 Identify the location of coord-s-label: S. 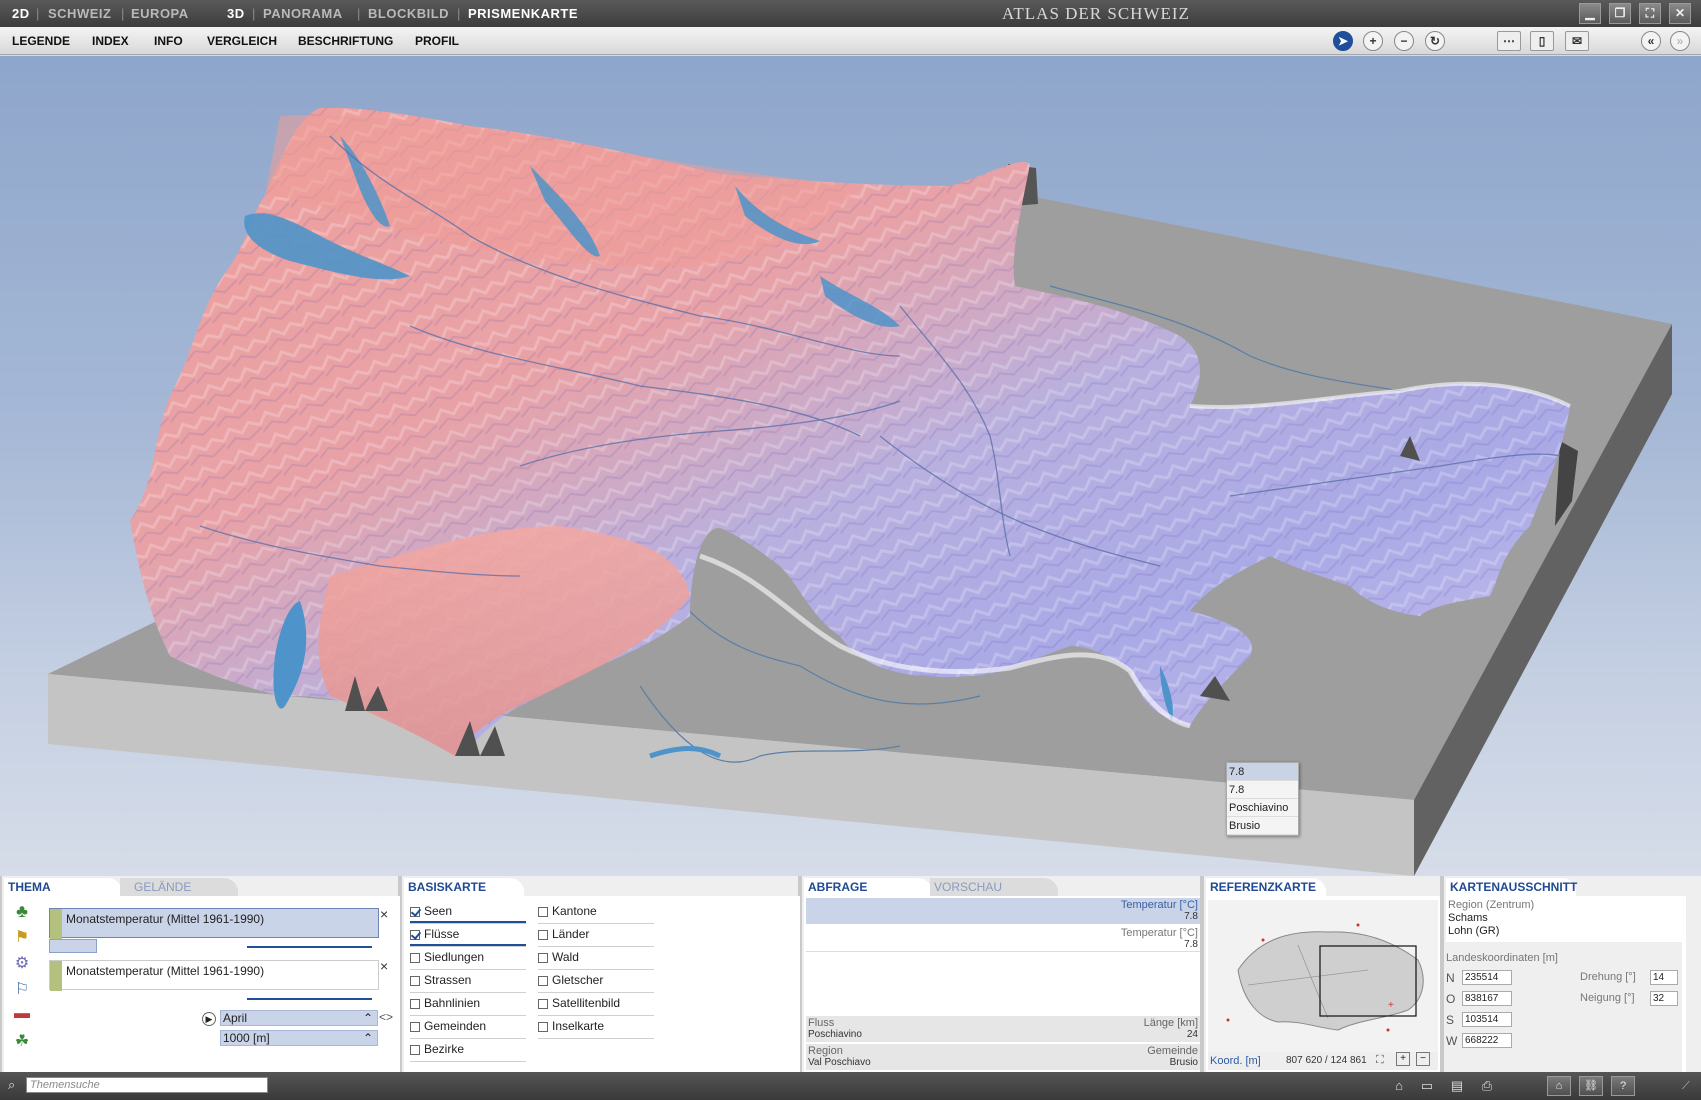
(1450, 1020).